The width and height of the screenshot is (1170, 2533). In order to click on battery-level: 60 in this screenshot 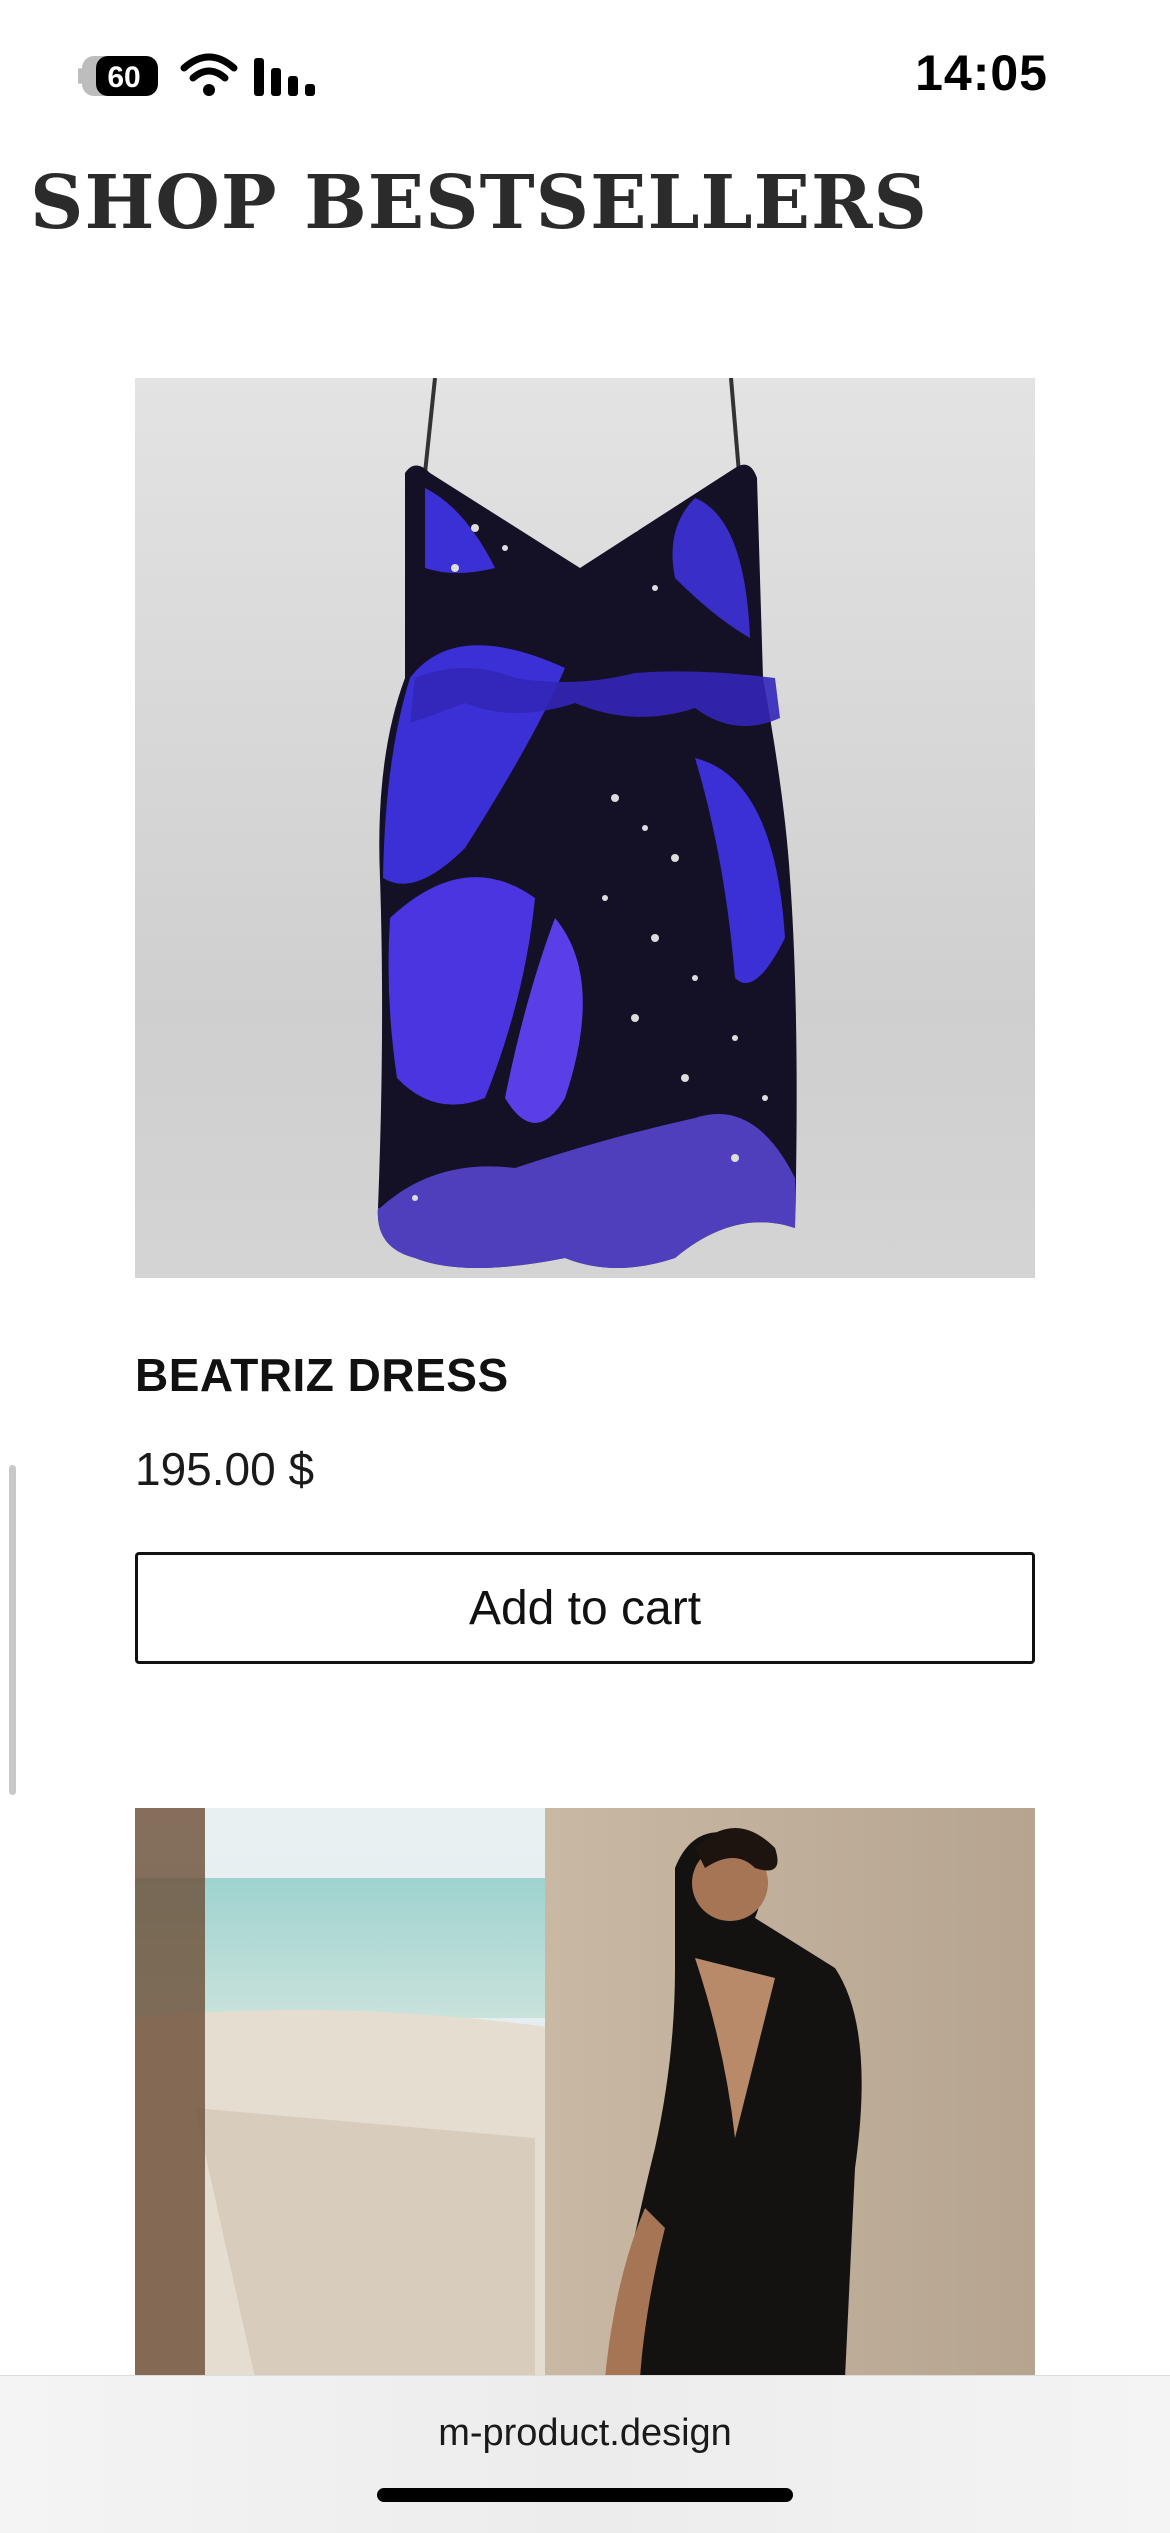, I will do `click(123, 77)`.